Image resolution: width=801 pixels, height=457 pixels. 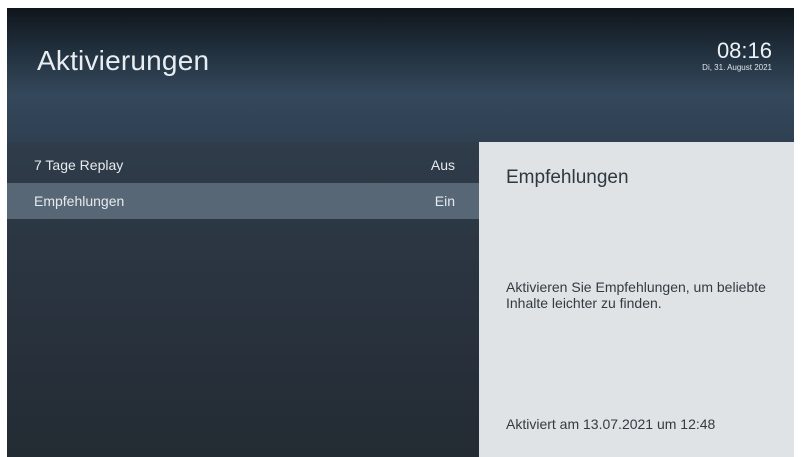 I want to click on clock: 08:16, so click(x=744, y=50).